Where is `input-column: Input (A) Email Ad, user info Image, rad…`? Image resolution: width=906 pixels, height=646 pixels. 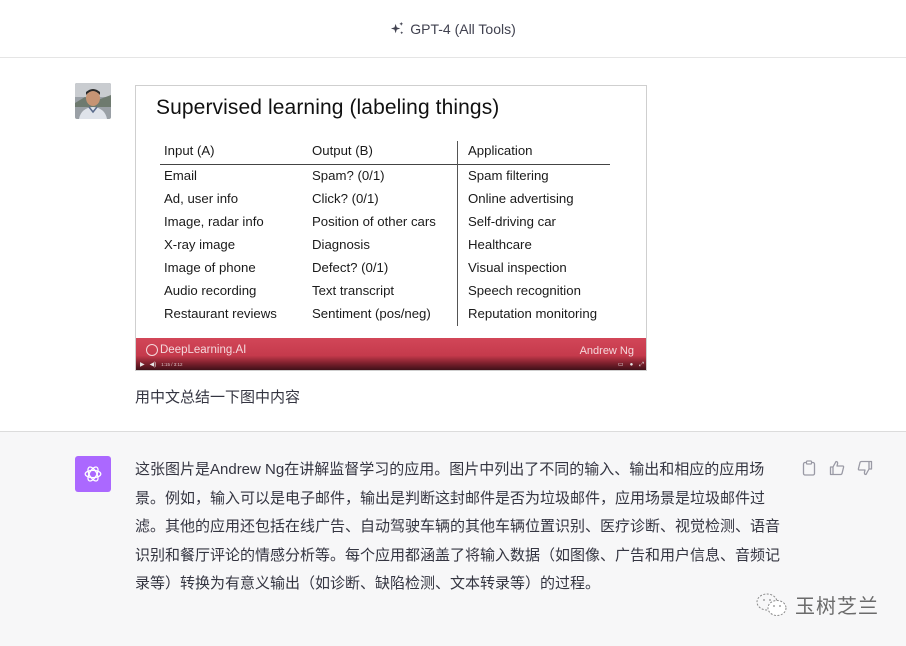
input-column: Input (A) Email Ad, user info Image, rad… is located at coordinates (220, 233).